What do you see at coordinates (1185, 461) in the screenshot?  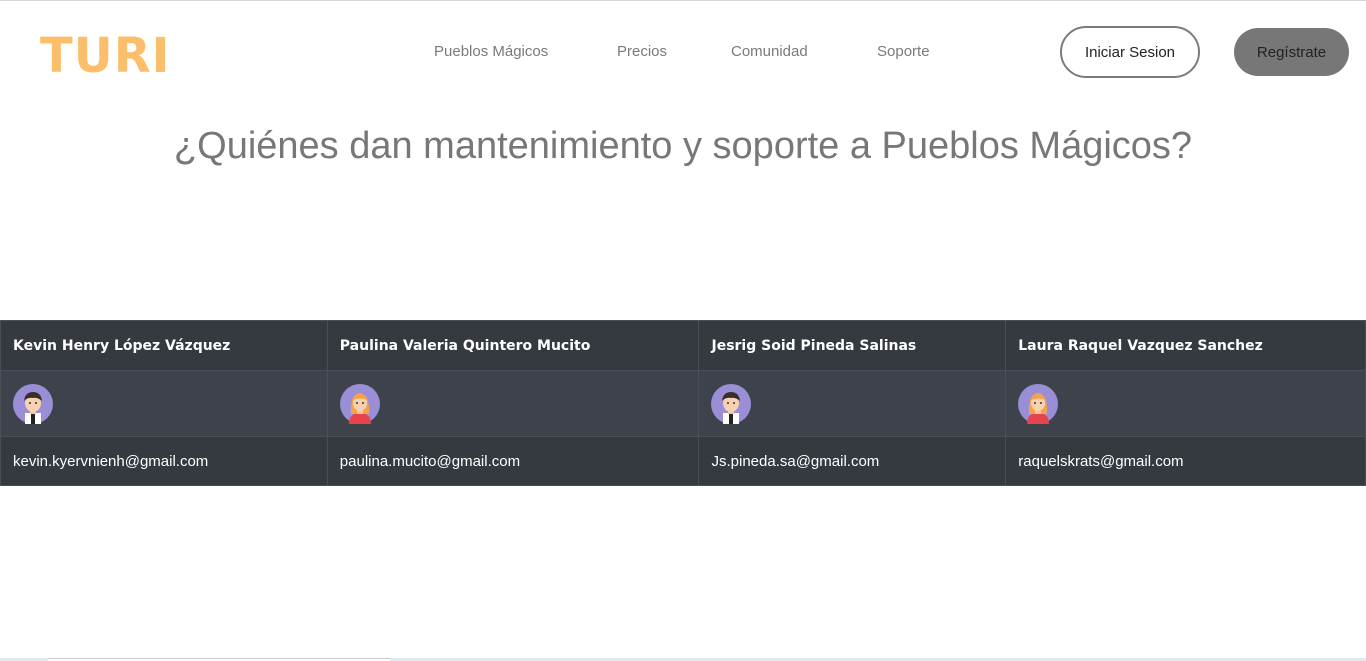 I see `member-email: raquelskrats@gmail.com` at bounding box center [1185, 461].